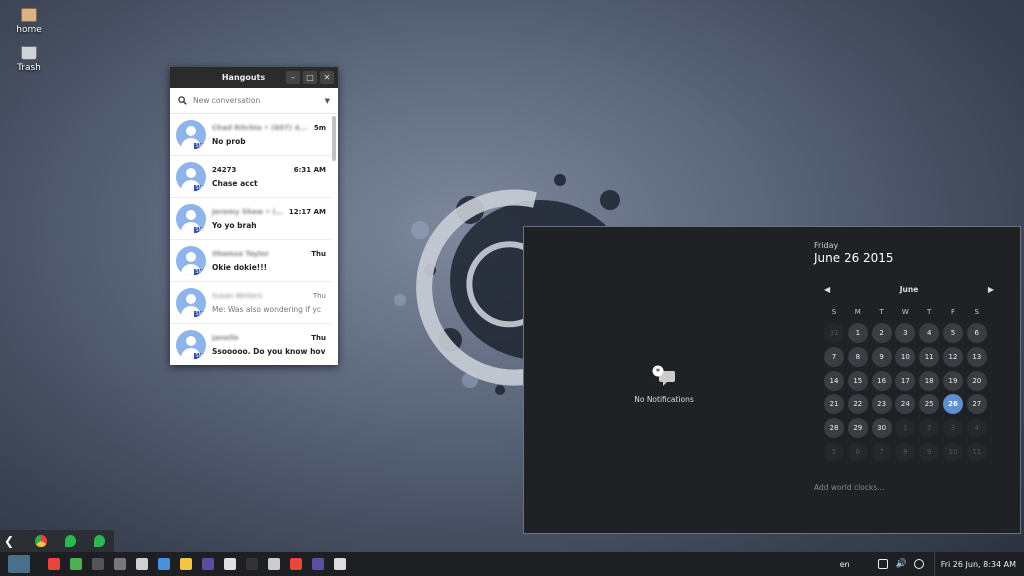 Image resolution: width=1024 pixels, height=576 pixels. I want to click on search-placeholder: New conversation, so click(227, 100).